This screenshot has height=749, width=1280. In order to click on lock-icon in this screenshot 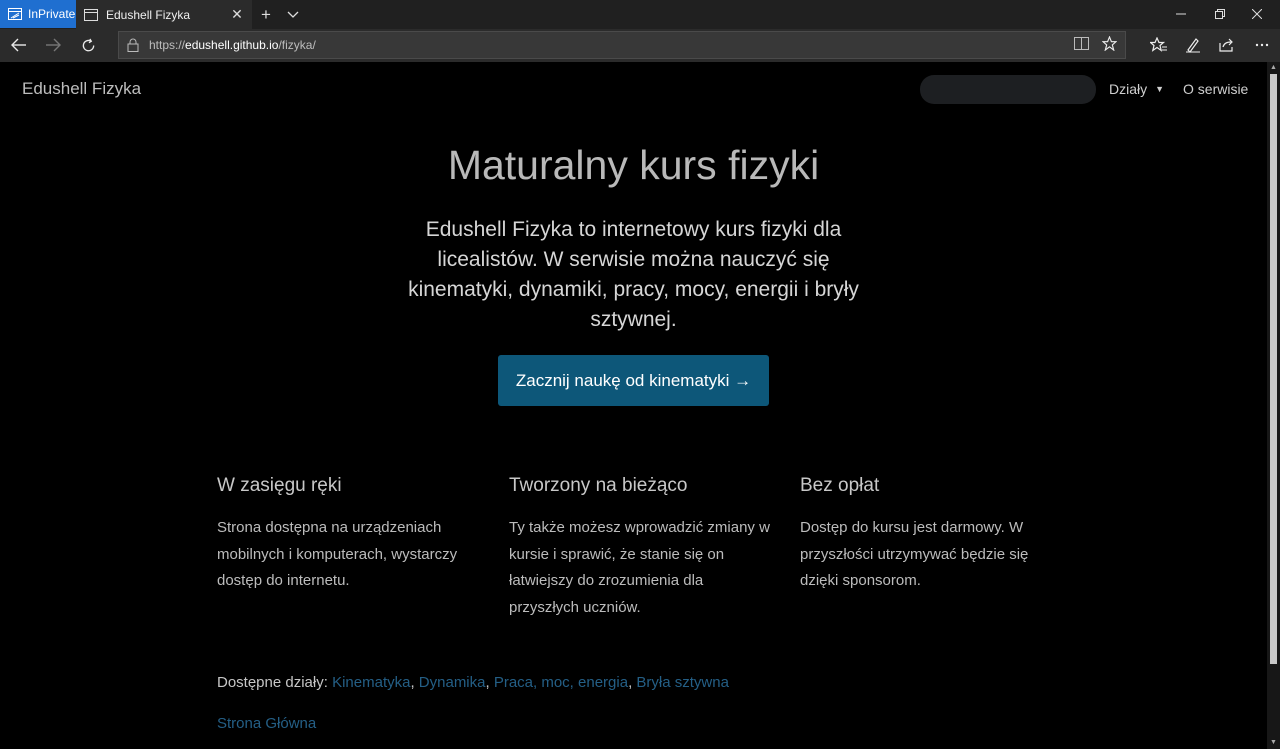, I will do `click(133, 45)`.